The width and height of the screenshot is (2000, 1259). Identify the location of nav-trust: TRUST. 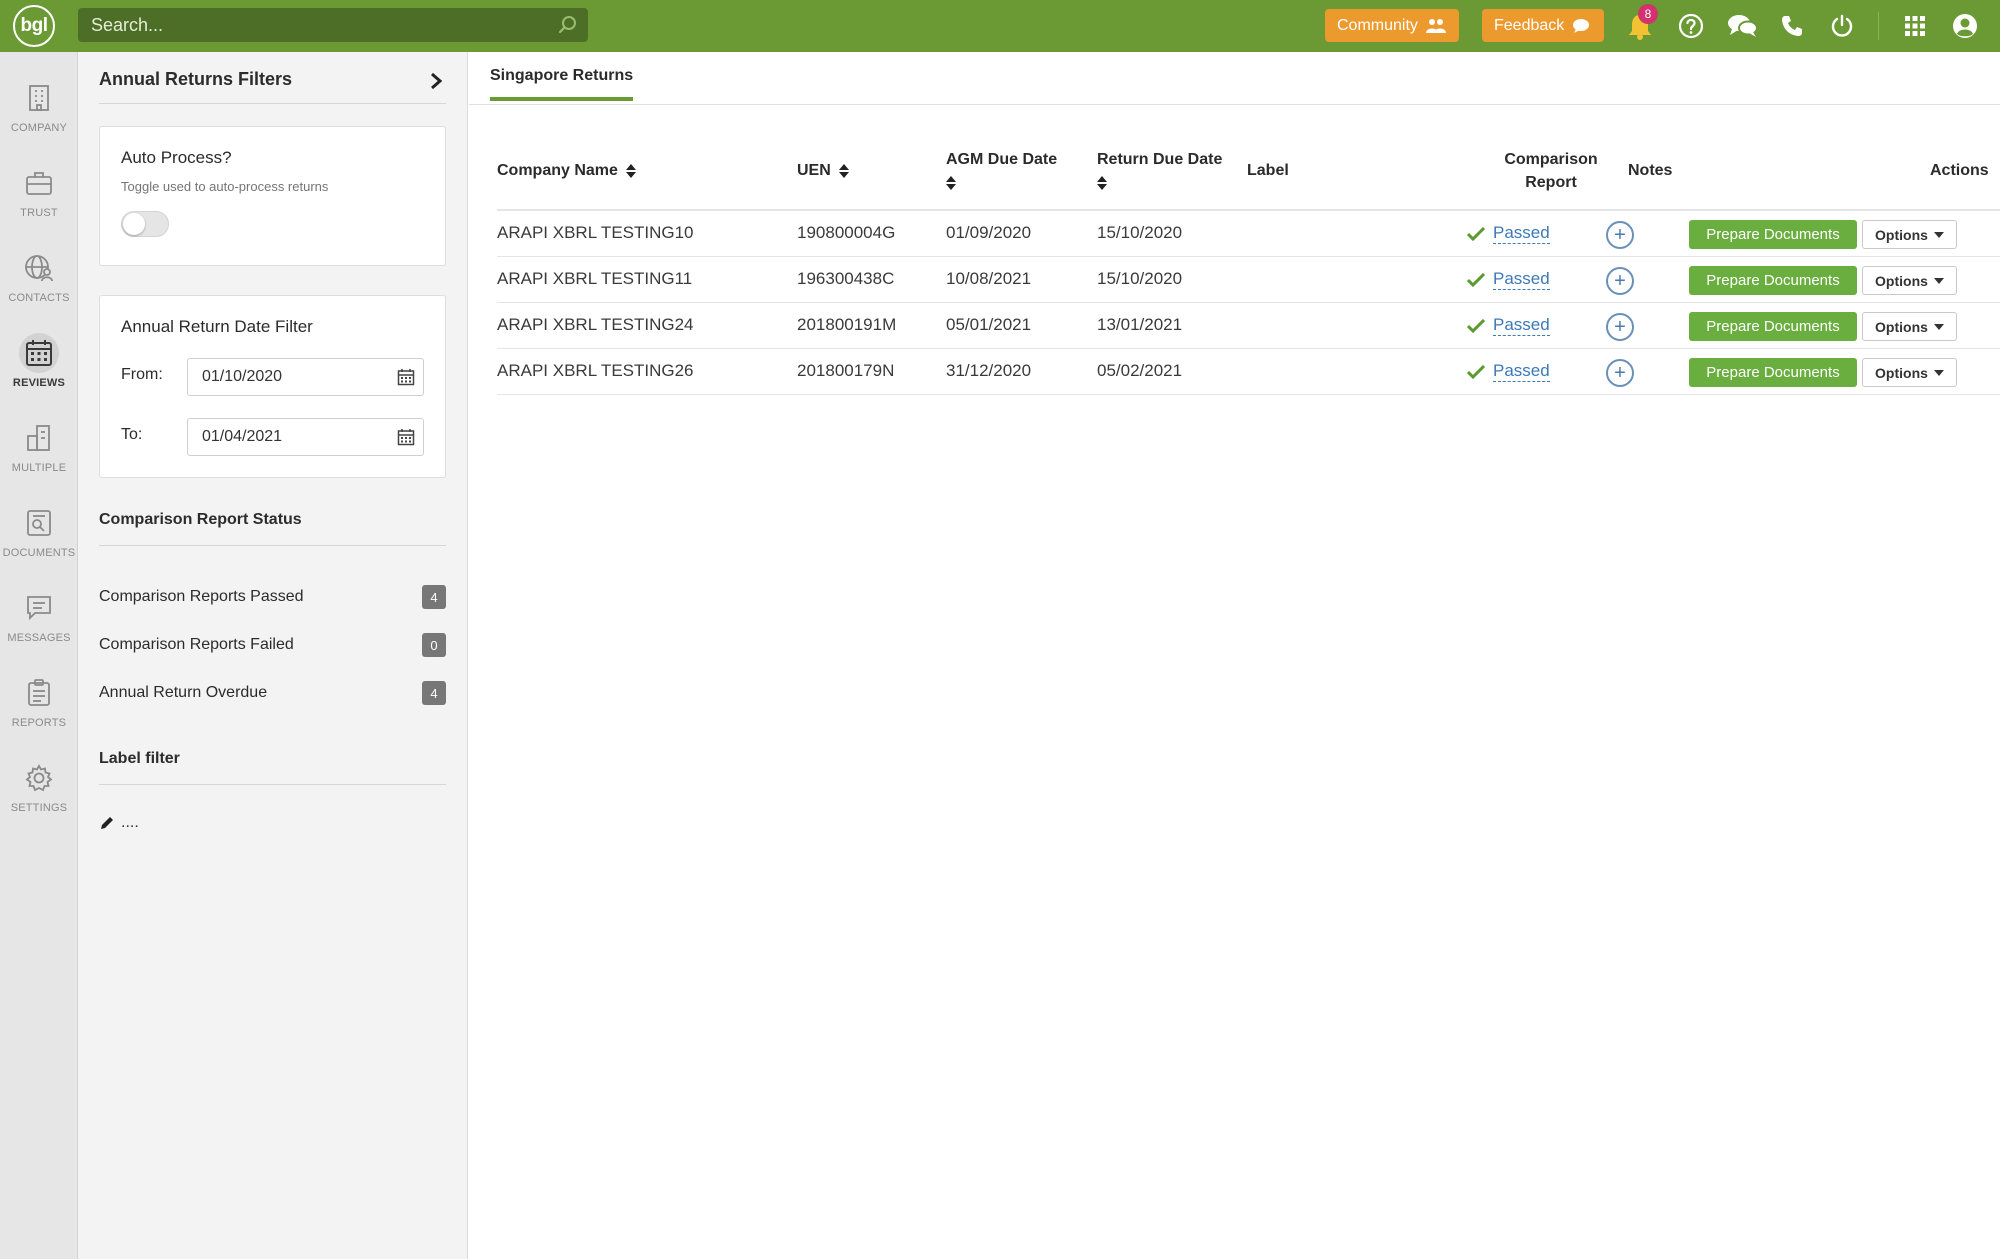
(39, 194).